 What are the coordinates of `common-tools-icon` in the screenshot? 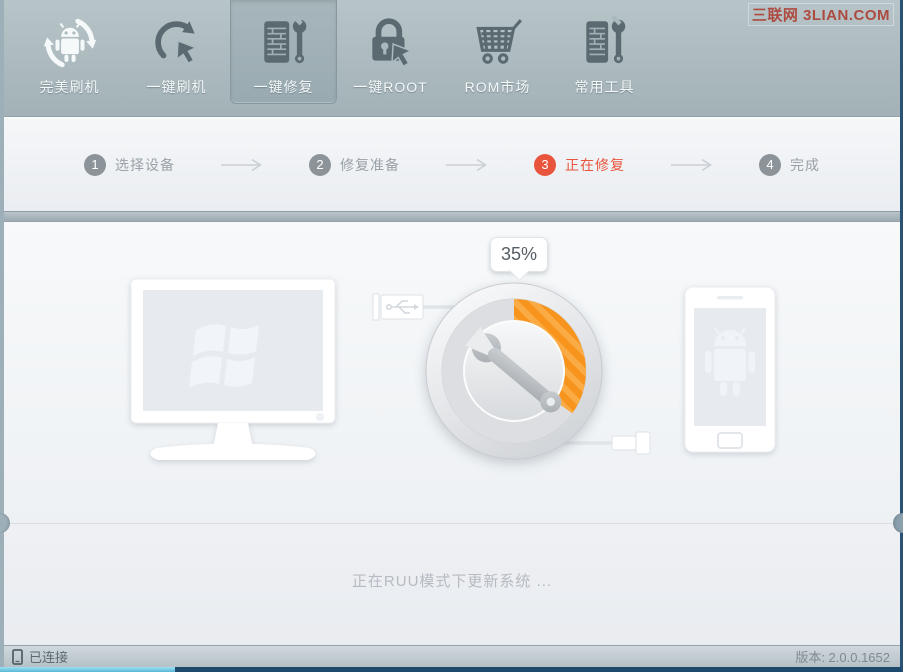 It's located at (605, 43).